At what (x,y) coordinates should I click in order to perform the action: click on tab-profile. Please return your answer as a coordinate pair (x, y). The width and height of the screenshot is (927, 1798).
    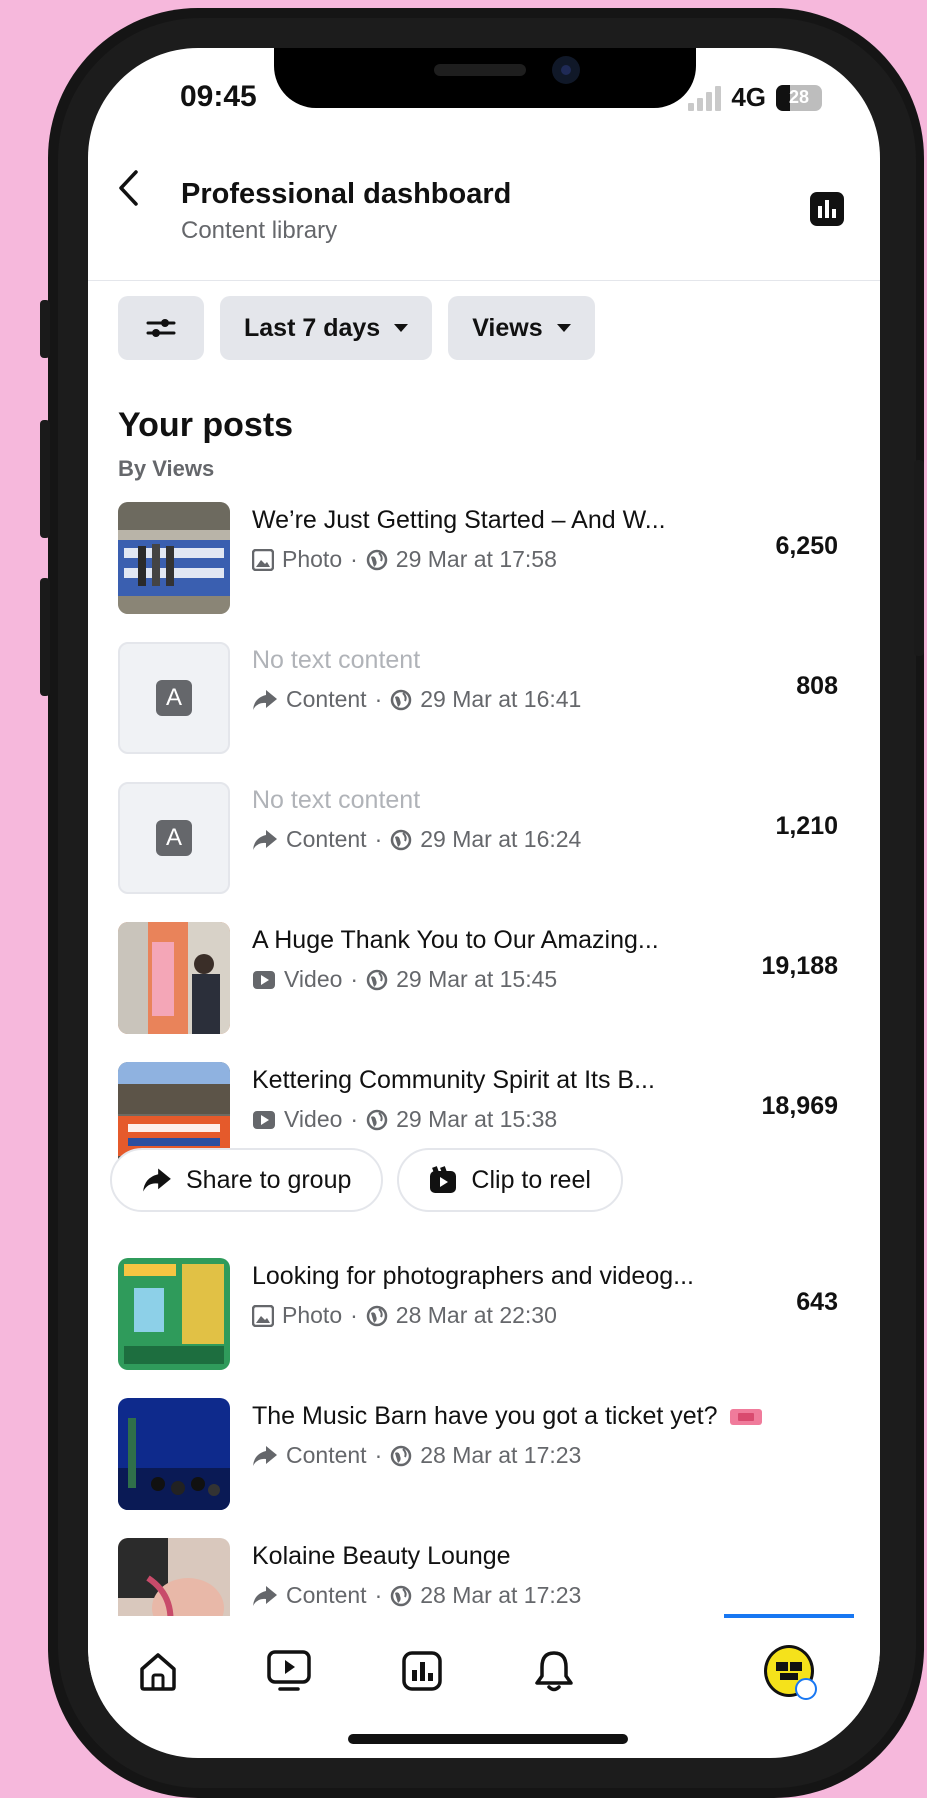
    Looking at the image, I should click on (790, 1672).